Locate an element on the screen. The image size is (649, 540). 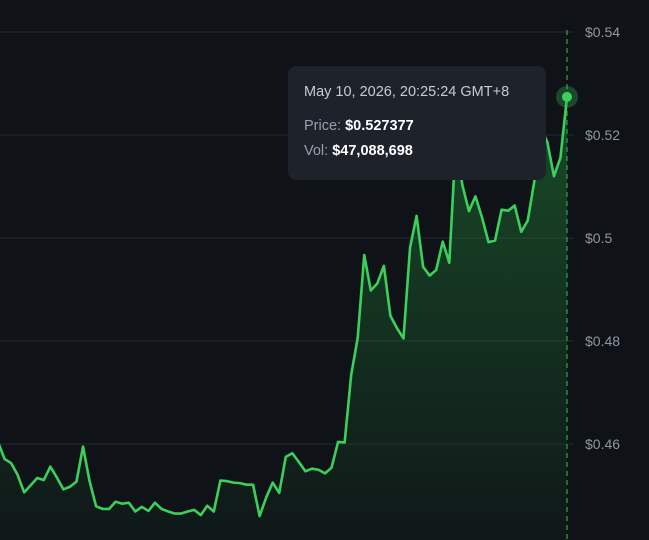
tooltip-price-label: Price: is located at coordinates (323, 126).